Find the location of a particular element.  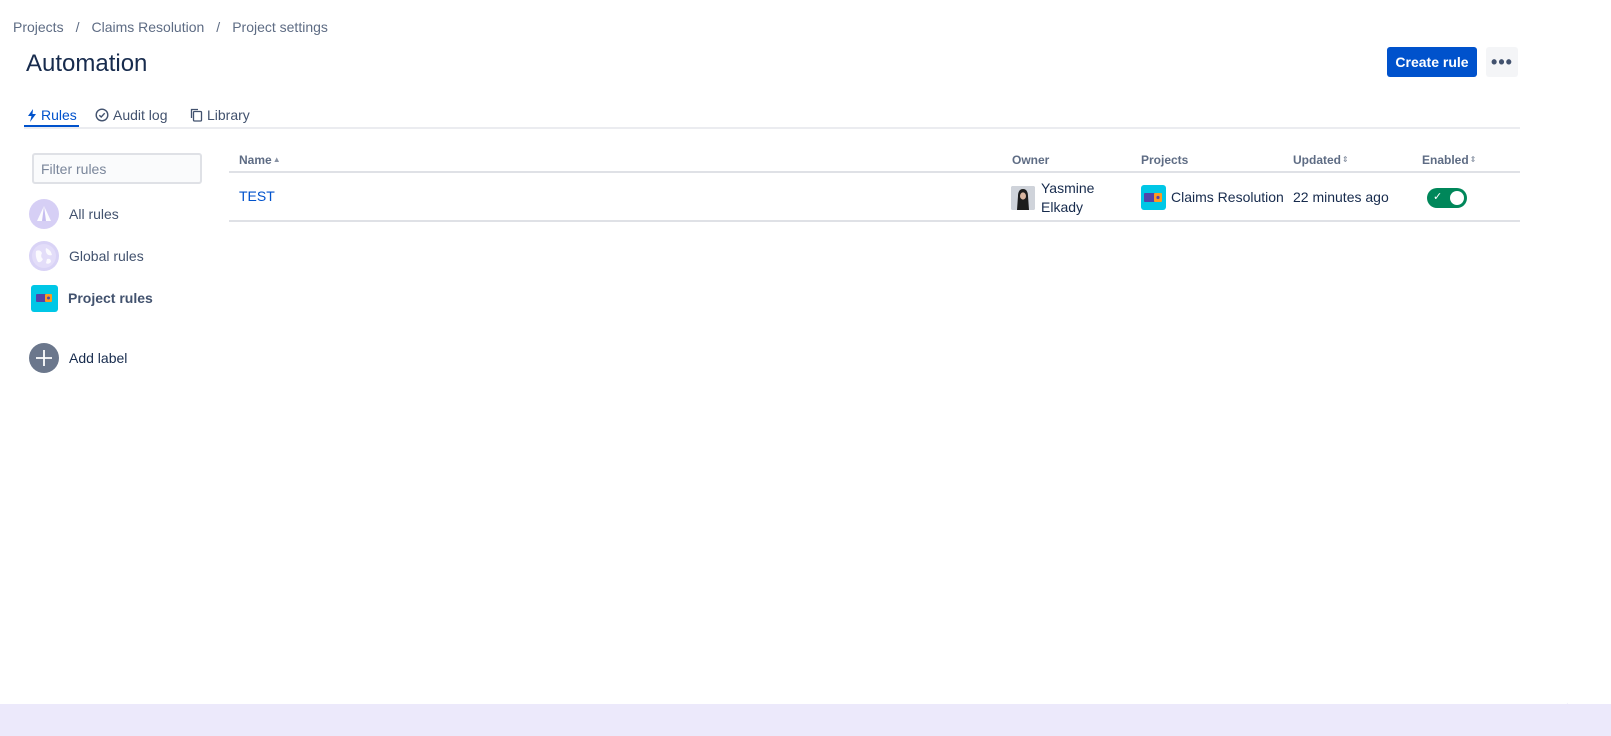

column-header-updated-label: Updated is located at coordinates (1317, 160).